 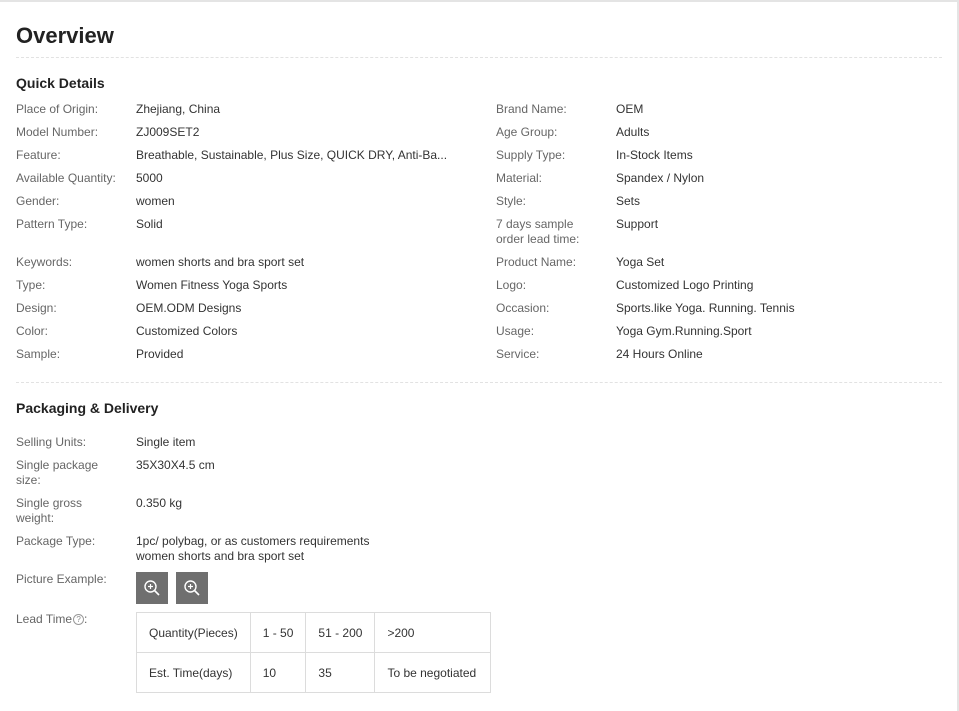 What do you see at coordinates (44, 619) in the screenshot?
I see `lead-time-label: Lead Time` at bounding box center [44, 619].